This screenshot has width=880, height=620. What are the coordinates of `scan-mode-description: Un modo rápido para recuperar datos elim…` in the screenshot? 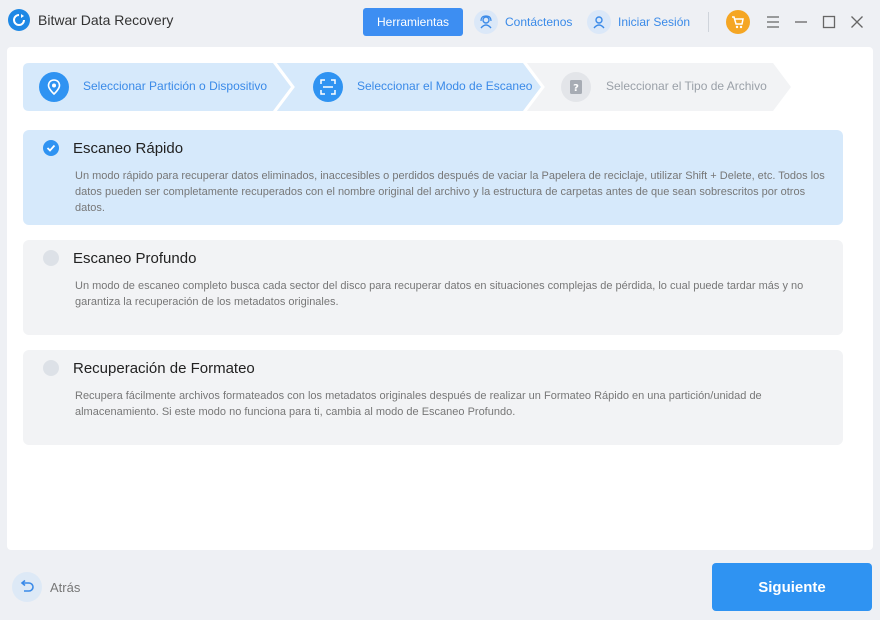 It's located at (450, 192).